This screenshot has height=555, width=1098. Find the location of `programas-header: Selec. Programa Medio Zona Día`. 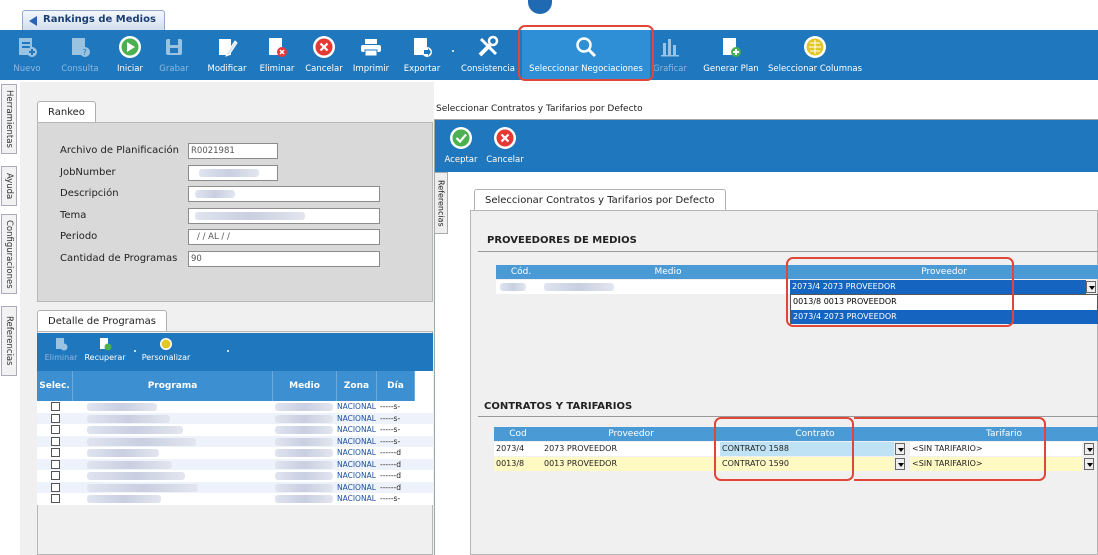

programas-header: Selec. Programa Medio Zona Día is located at coordinates (235, 386).